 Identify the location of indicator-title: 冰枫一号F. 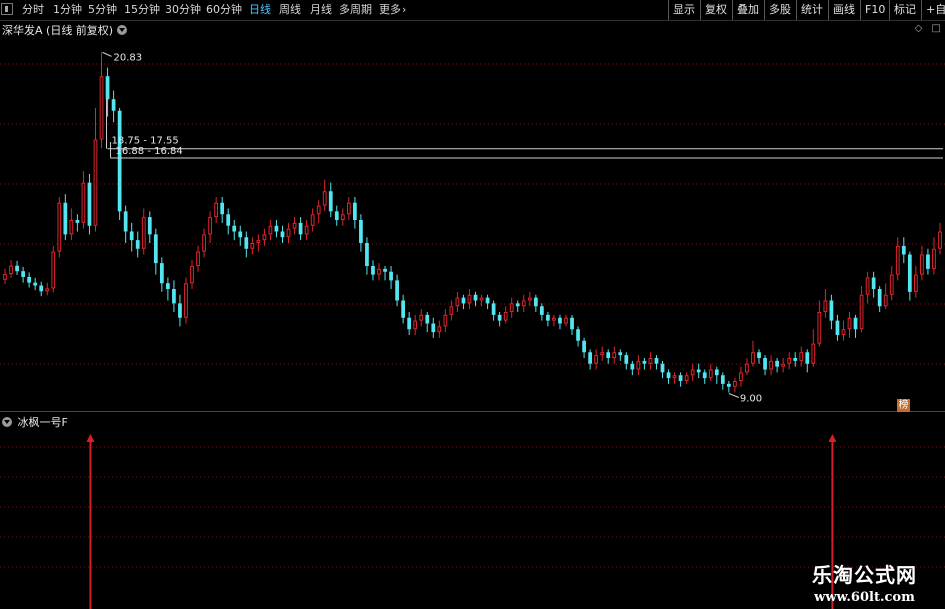
(35, 422).